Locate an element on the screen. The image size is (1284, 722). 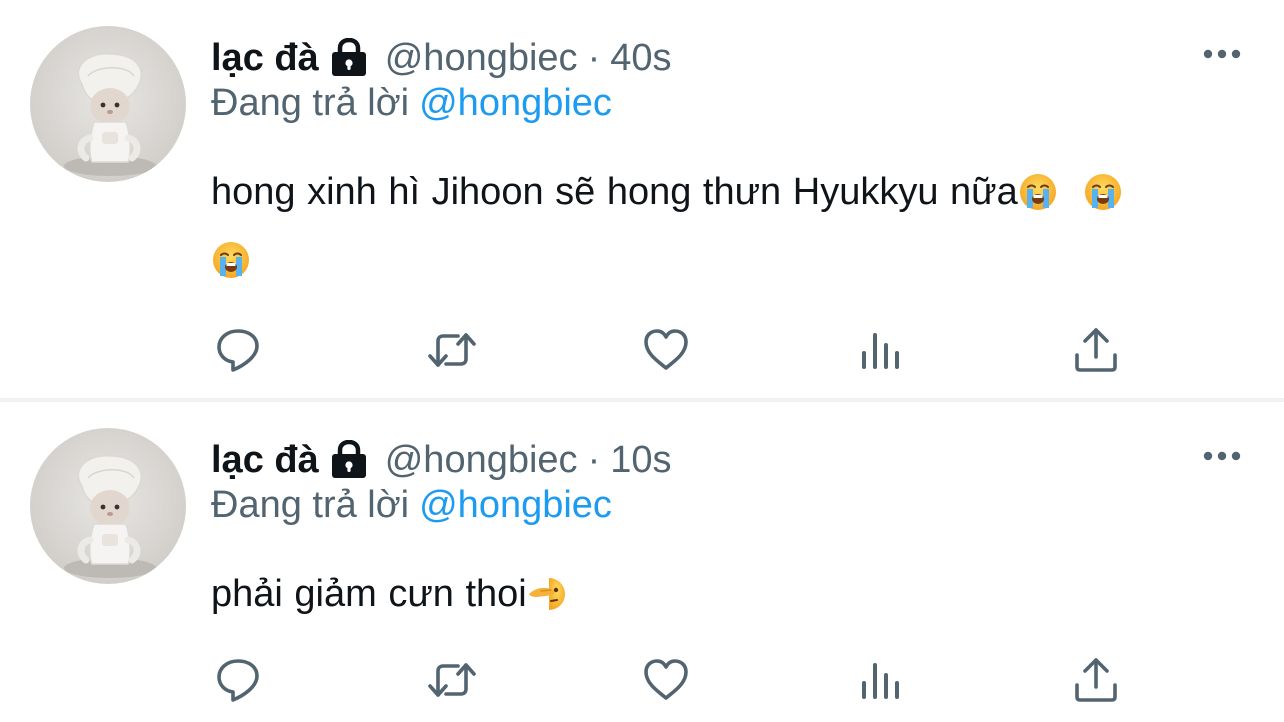
tweet-header: lạc đà @hongbiec · 10s is located at coordinates (441, 460).